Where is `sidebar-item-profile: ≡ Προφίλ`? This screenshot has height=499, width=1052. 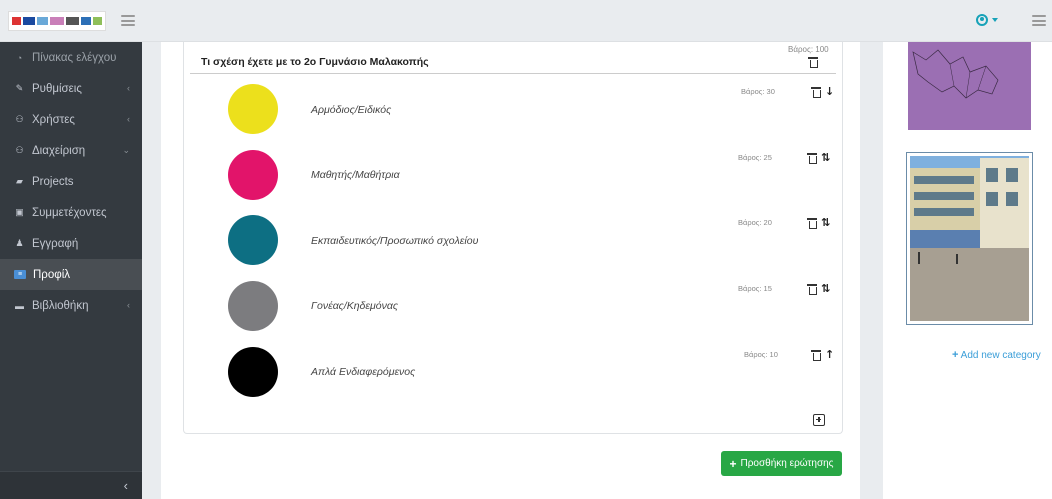
sidebar-item-profile: ≡ Προφίλ is located at coordinates (71, 274).